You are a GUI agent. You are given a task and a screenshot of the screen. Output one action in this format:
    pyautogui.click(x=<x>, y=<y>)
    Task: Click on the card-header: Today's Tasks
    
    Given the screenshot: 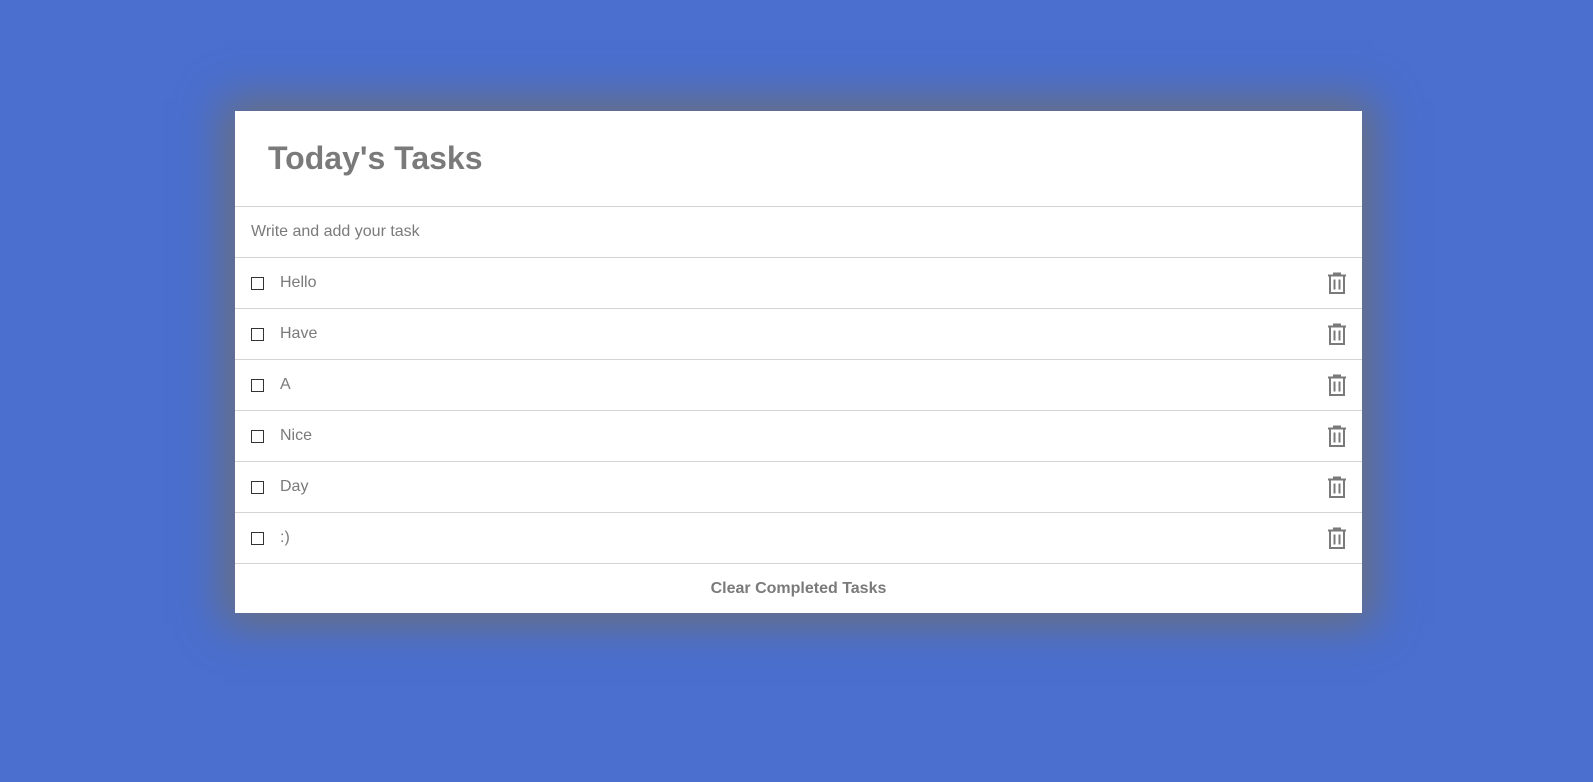 What is the action you would take?
    pyautogui.click(x=798, y=159)
    